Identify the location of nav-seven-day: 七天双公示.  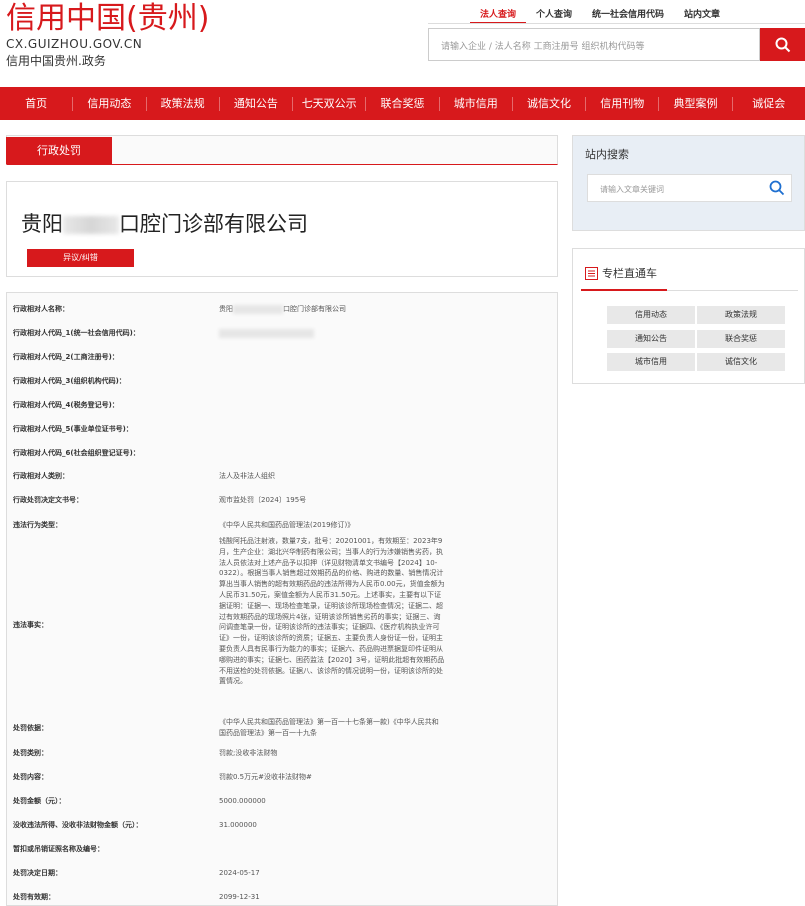
(328, 103).